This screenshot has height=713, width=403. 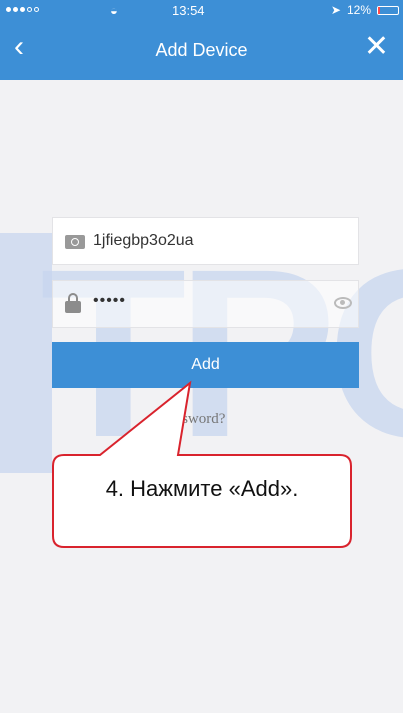 What do you see at coordinates (73, 303) in the screenshot?
I see `lock-icon` at bounding box center [73, 303].